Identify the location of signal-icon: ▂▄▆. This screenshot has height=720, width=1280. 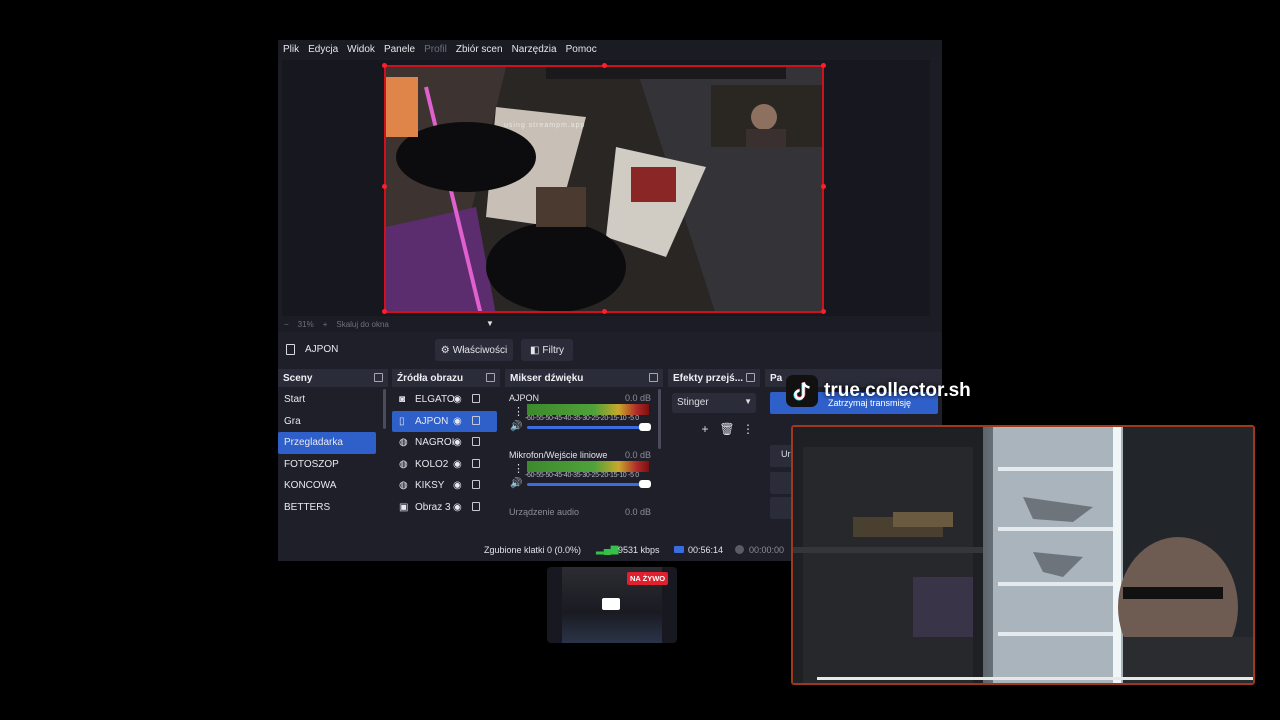
(607, 549).